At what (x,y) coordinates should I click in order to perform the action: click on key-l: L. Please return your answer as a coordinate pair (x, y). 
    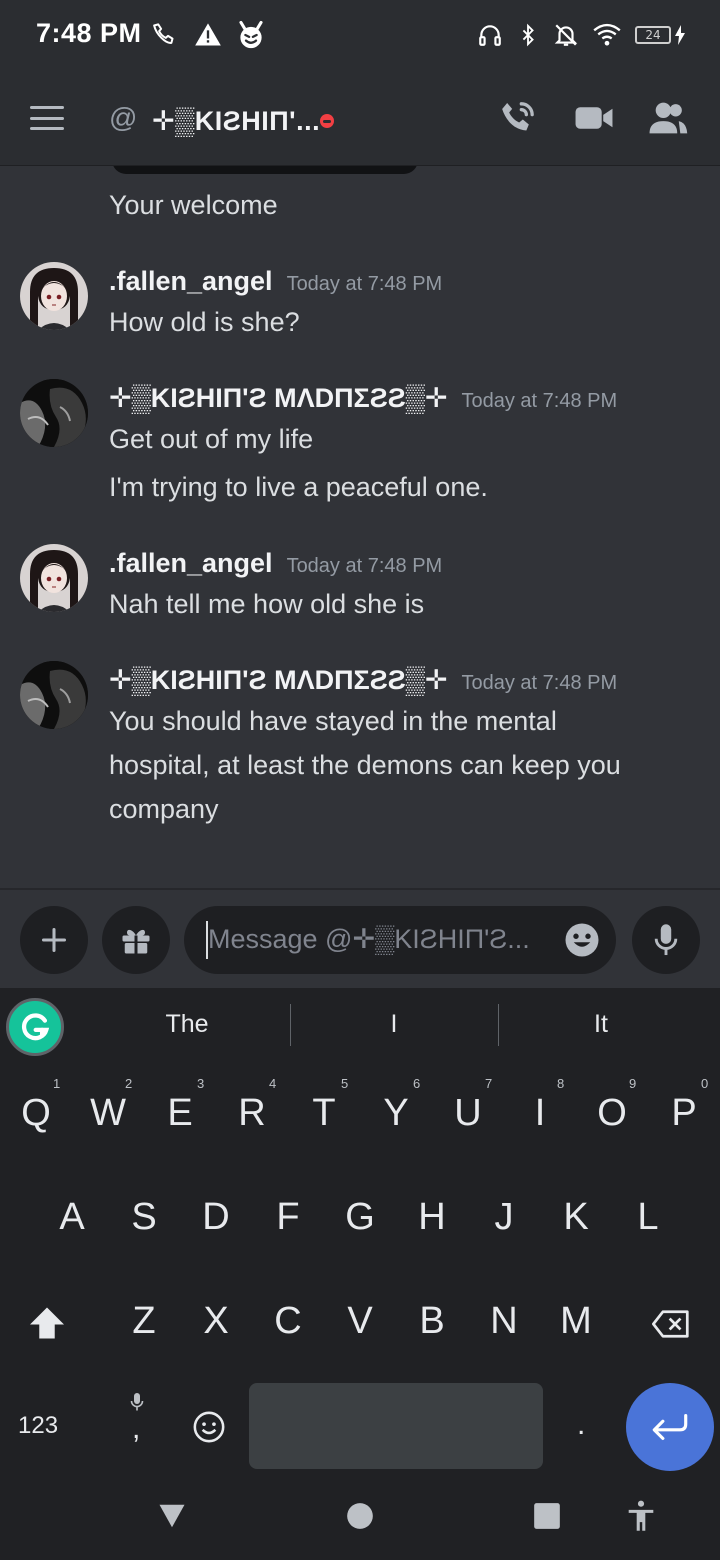
    Looking at the image, I should click on (648, 1217).